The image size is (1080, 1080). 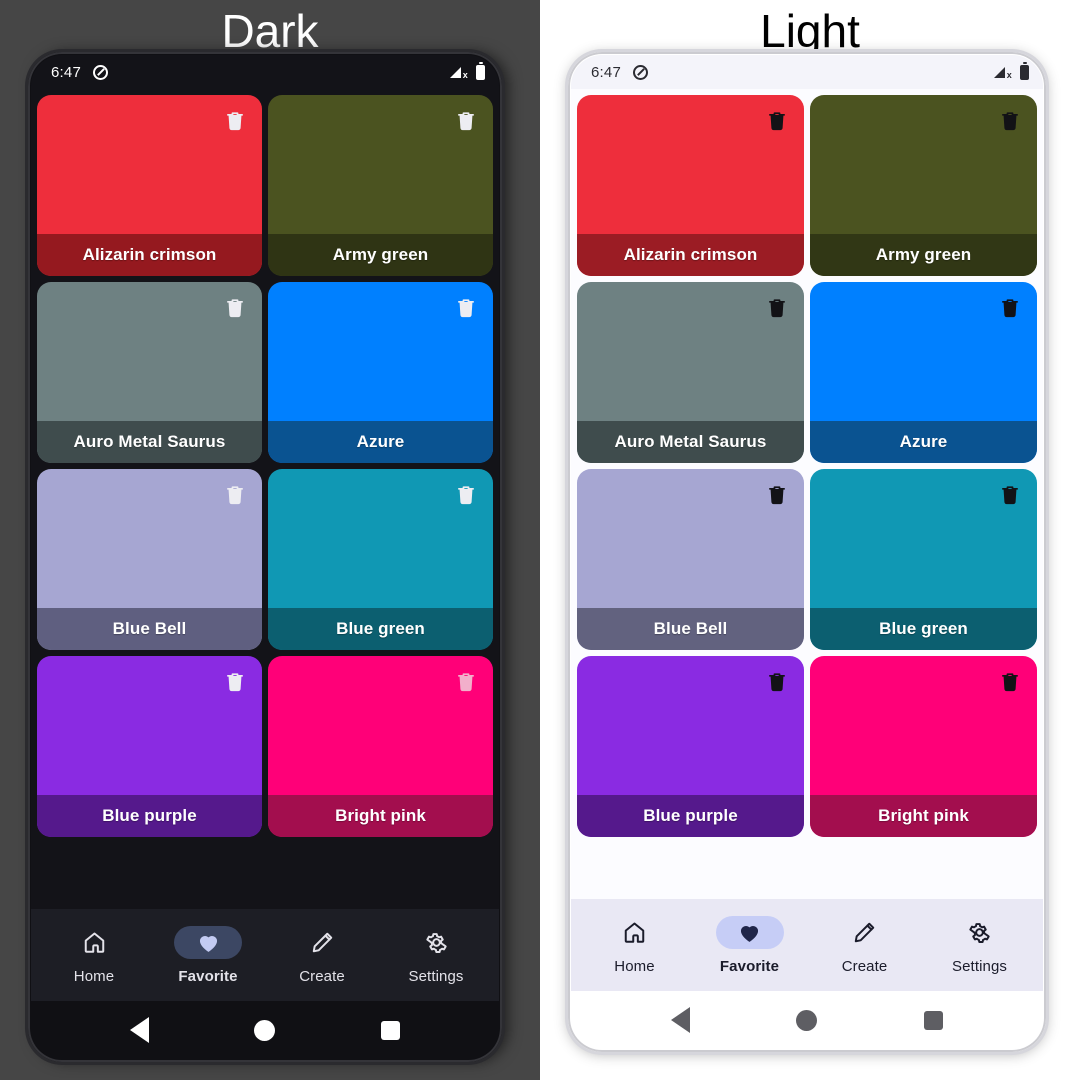 What do you see at coordinates (480, 72) in the screenshot?
I see `battery-full-icon` at bounding box center [480, 72].